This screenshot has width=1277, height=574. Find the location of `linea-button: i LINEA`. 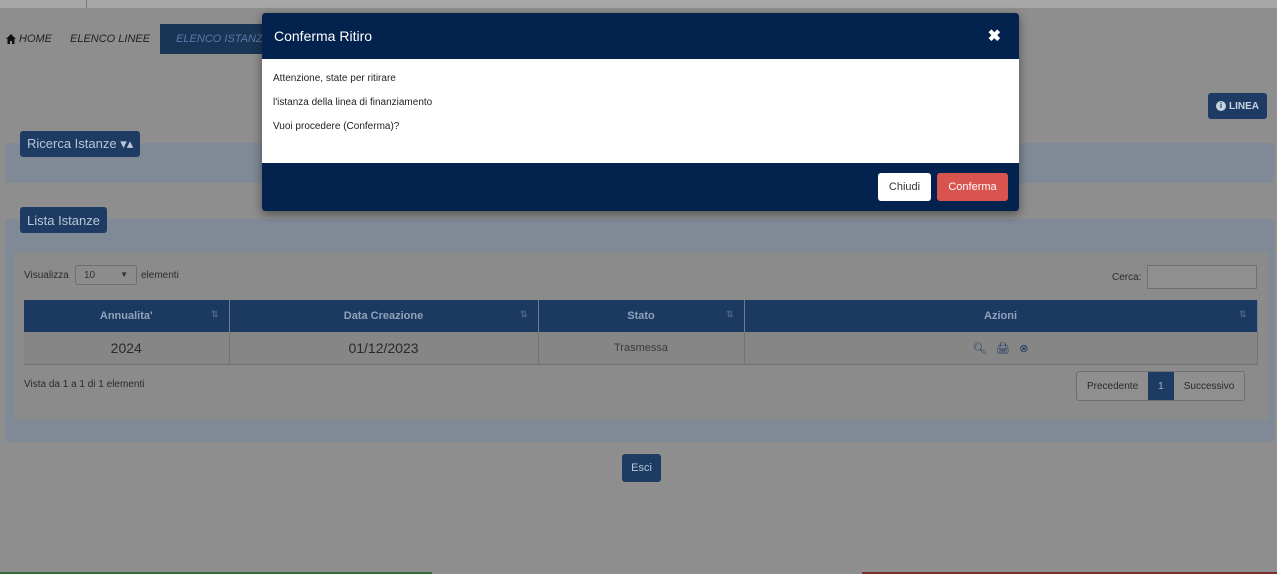

linea-button: i LINEA is located at coordinates (1237, 106).